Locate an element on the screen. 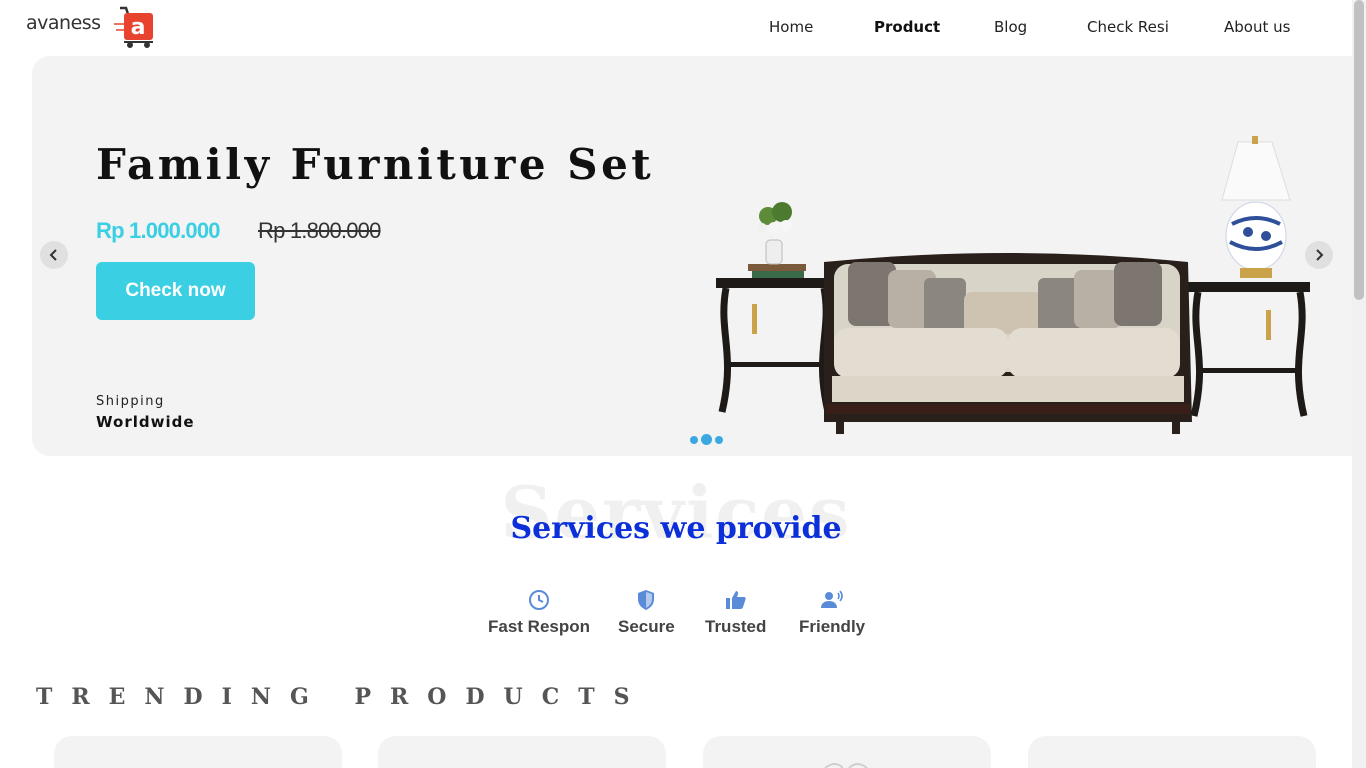 This screenshot has height=768, width=1366. shield-icon is located at coordinates (646, 600).